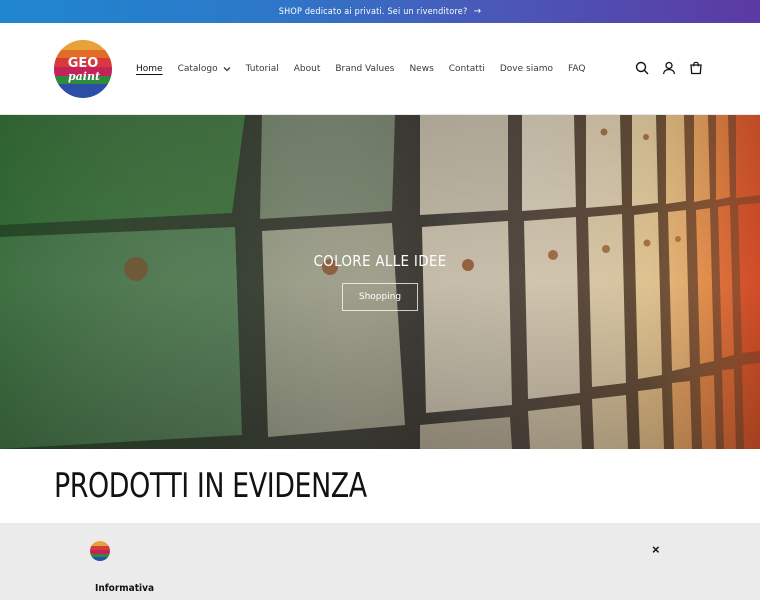  What do you see at coordinates (576, 69) in the screenshot?
I see `nav-faq: FAQ` at bounding box center [576, 69].